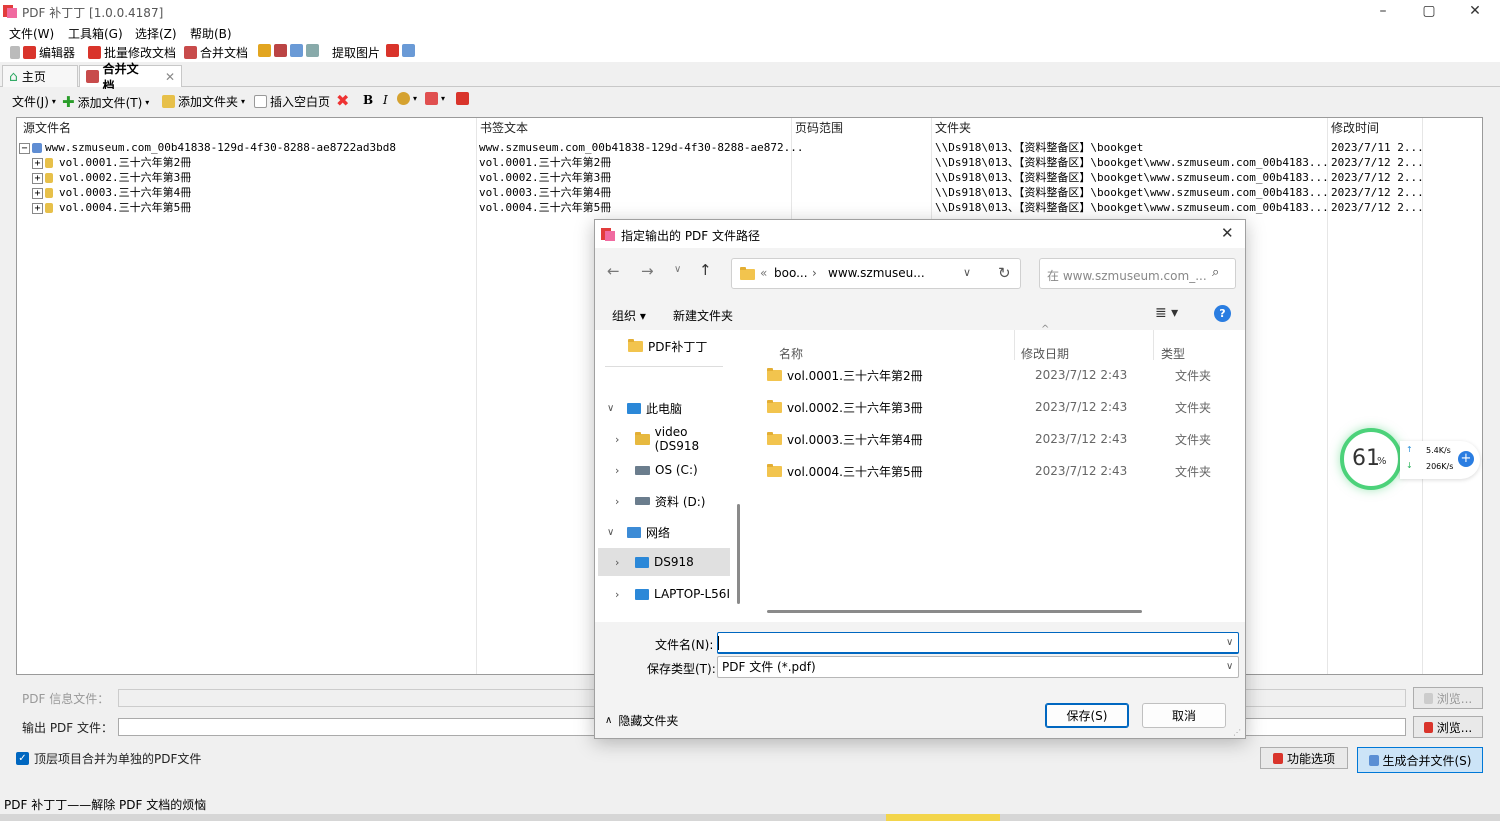  I want to click on tools-button: ▾, so click(435, 98).